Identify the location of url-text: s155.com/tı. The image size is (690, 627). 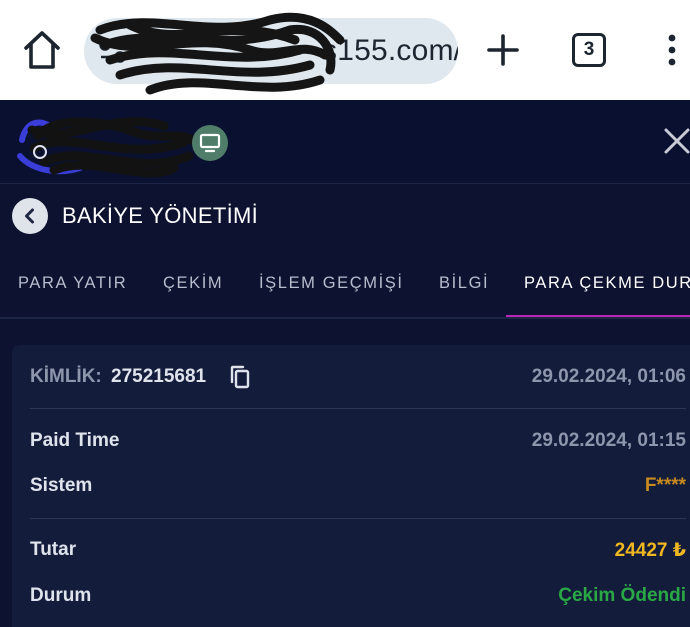
(390, 50).